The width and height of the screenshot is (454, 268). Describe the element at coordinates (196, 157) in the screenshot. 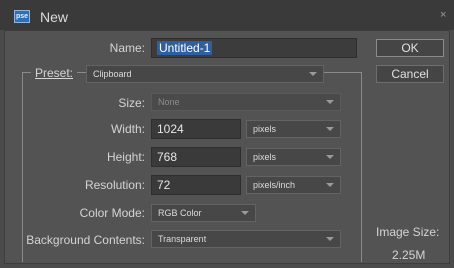

I see `height-field: 768` at that location.